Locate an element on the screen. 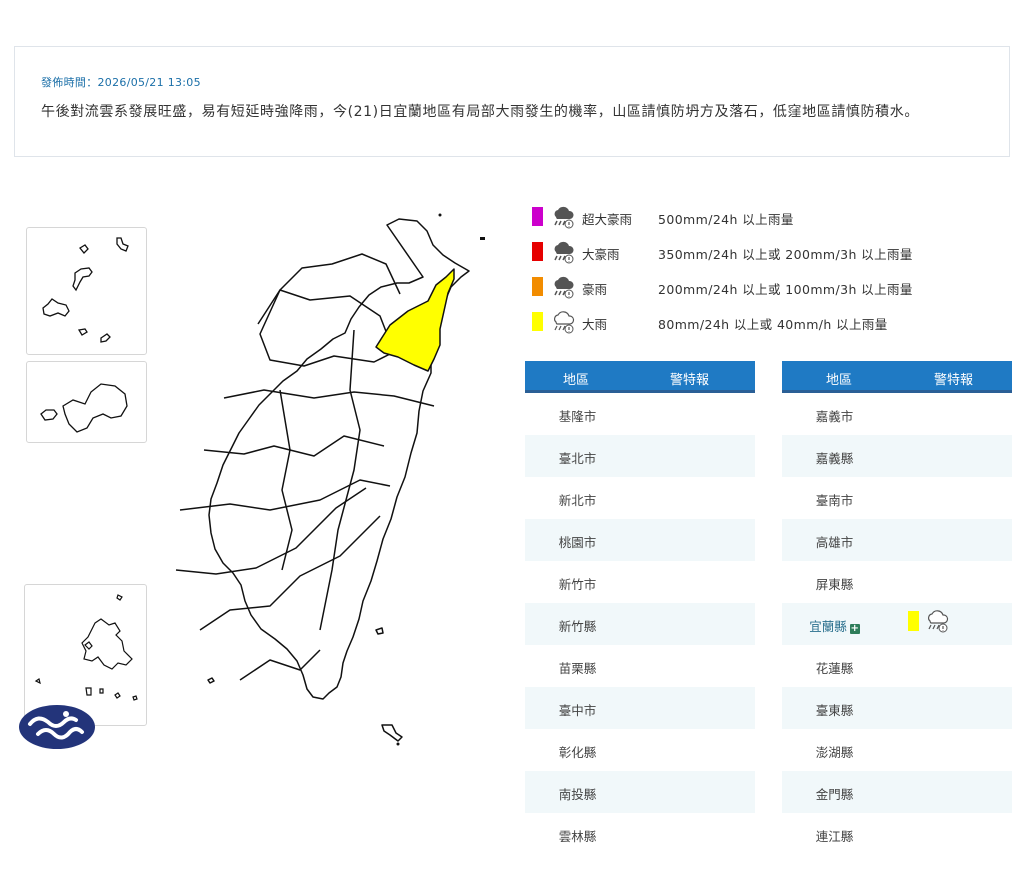  legend-row-extremely-heavy: 大豪雨 350mm/24h 以上或 200mm/3h 以上雨量 is located at coordinates (767, 251).